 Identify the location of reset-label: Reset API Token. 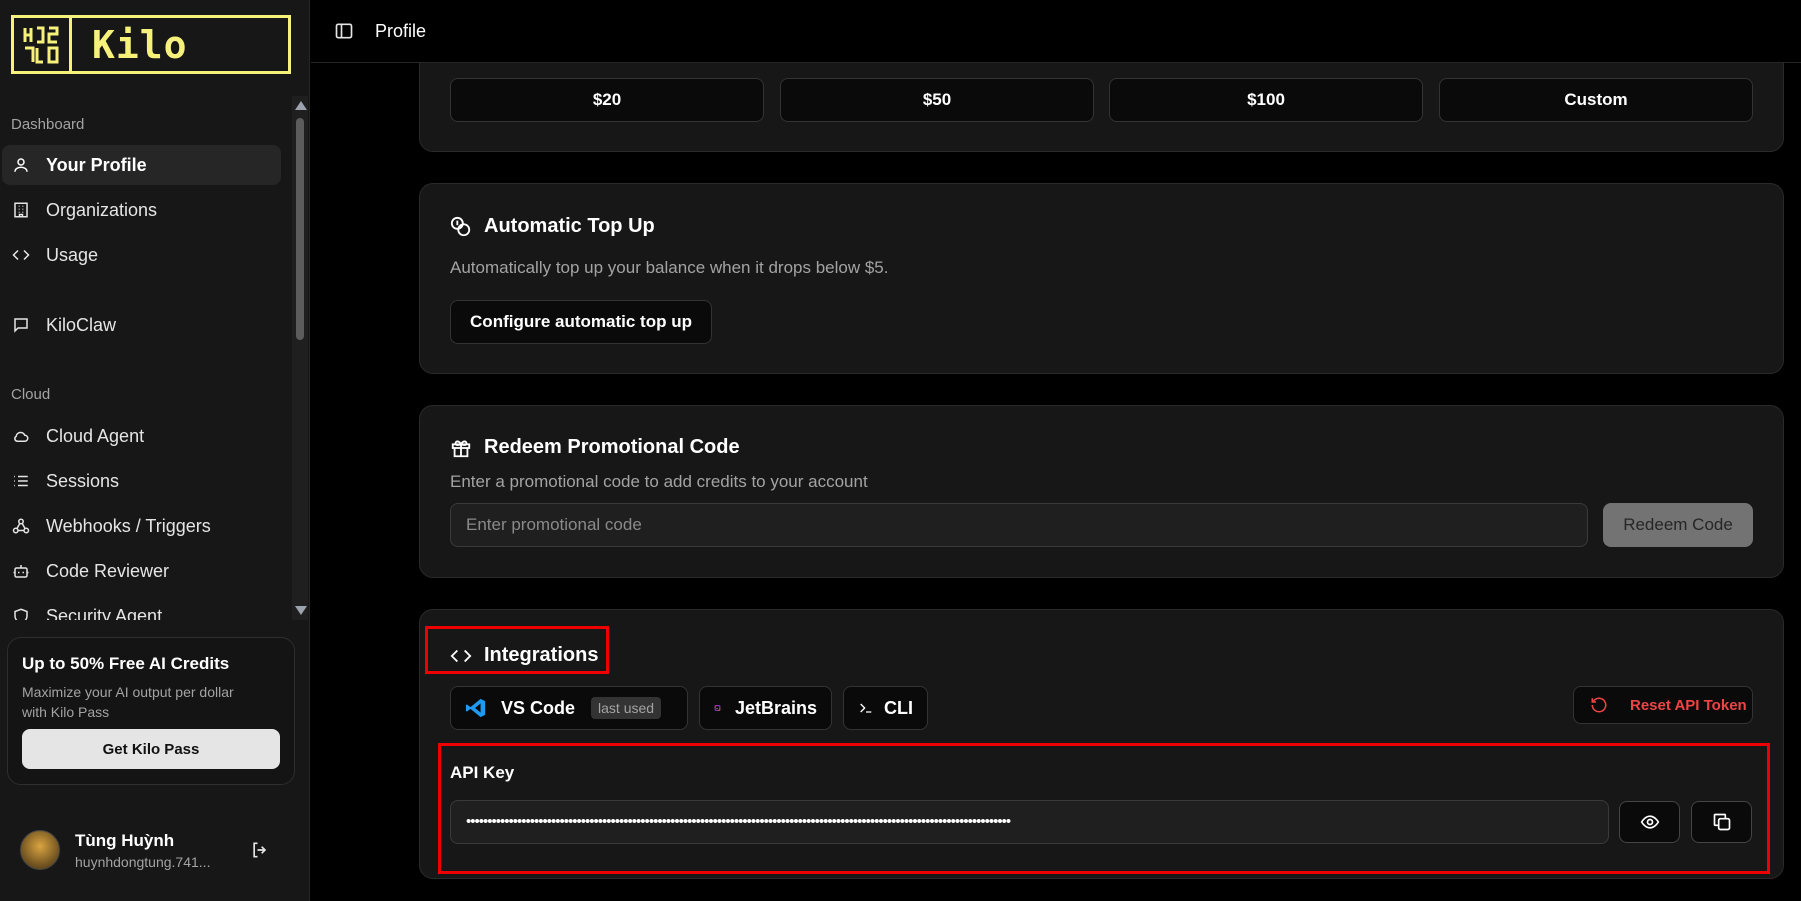
(1688, 705).